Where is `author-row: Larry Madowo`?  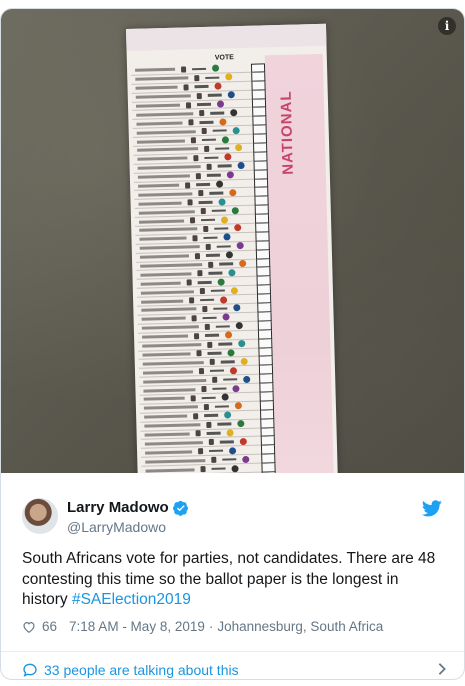 author-row: Larry Madowo is located at coordinates (128, 507).